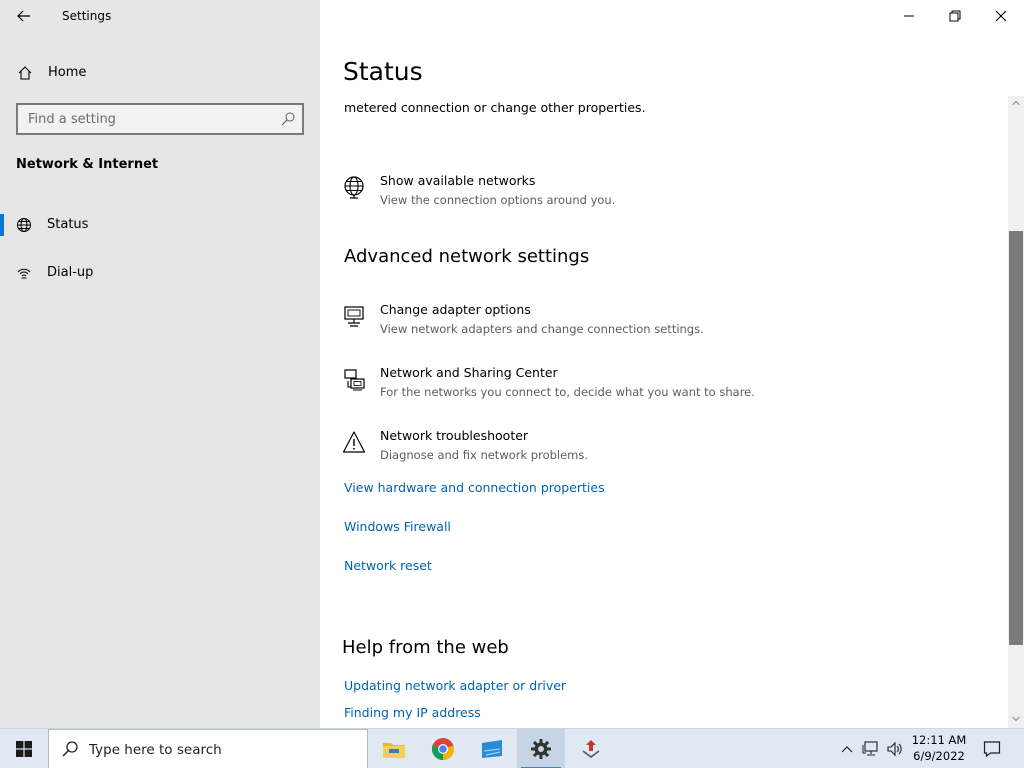 The height and width of the screenshot is (768, 1024). I want to click on action-subtitle: Diagnose and fix network problems., so click(484, 455).